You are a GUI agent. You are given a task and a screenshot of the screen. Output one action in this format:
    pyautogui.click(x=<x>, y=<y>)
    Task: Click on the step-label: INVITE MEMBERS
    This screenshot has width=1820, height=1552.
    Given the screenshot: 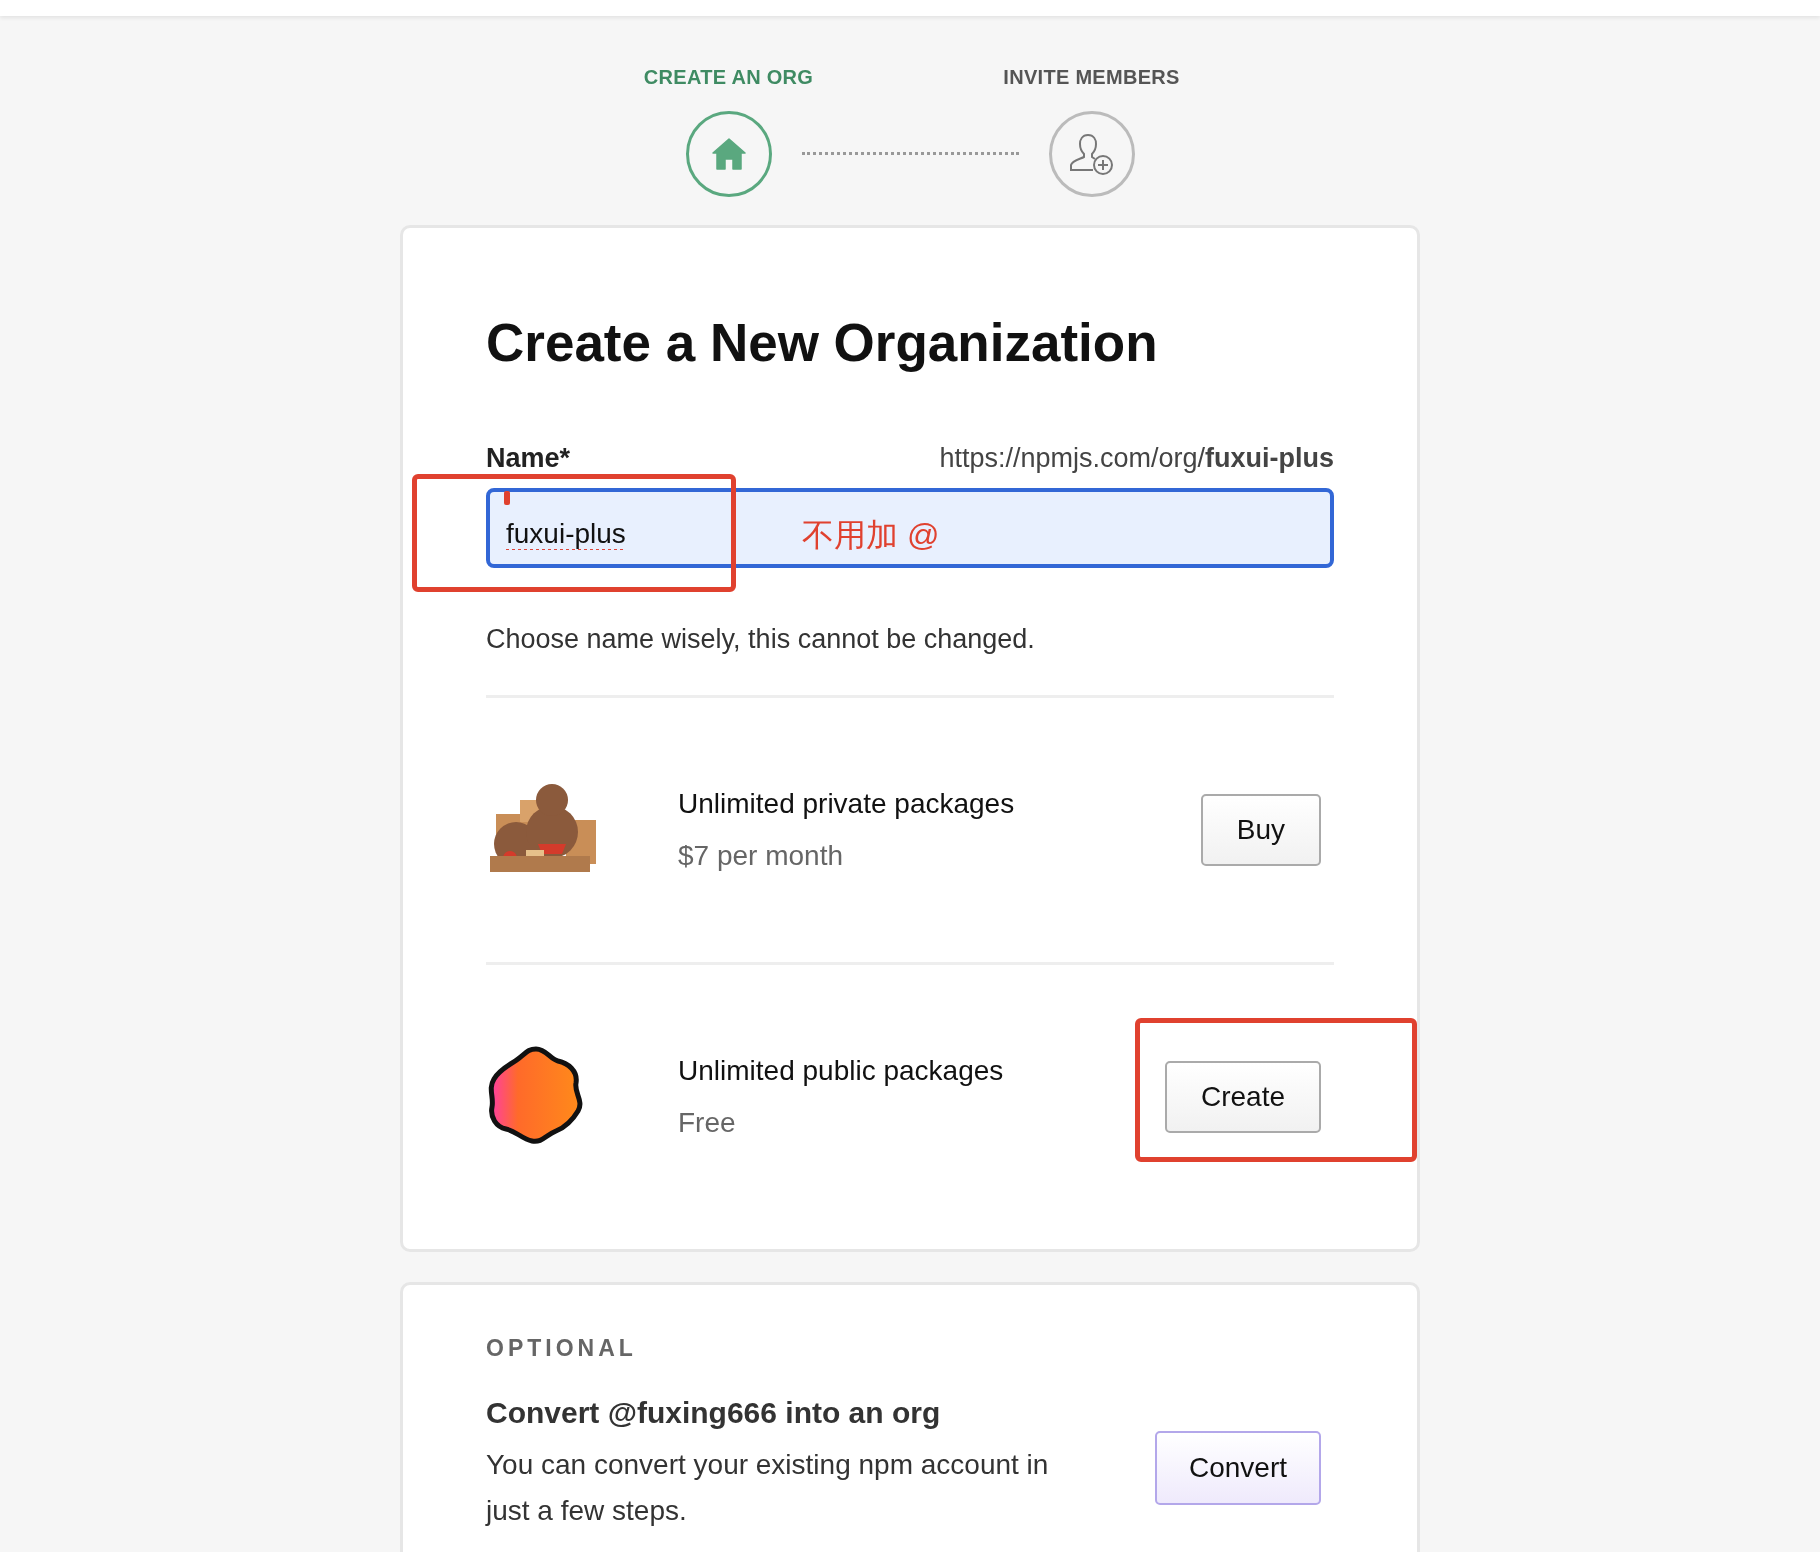 What is the action you would take?
    pyautogui.click(x=1091, y=77)
    